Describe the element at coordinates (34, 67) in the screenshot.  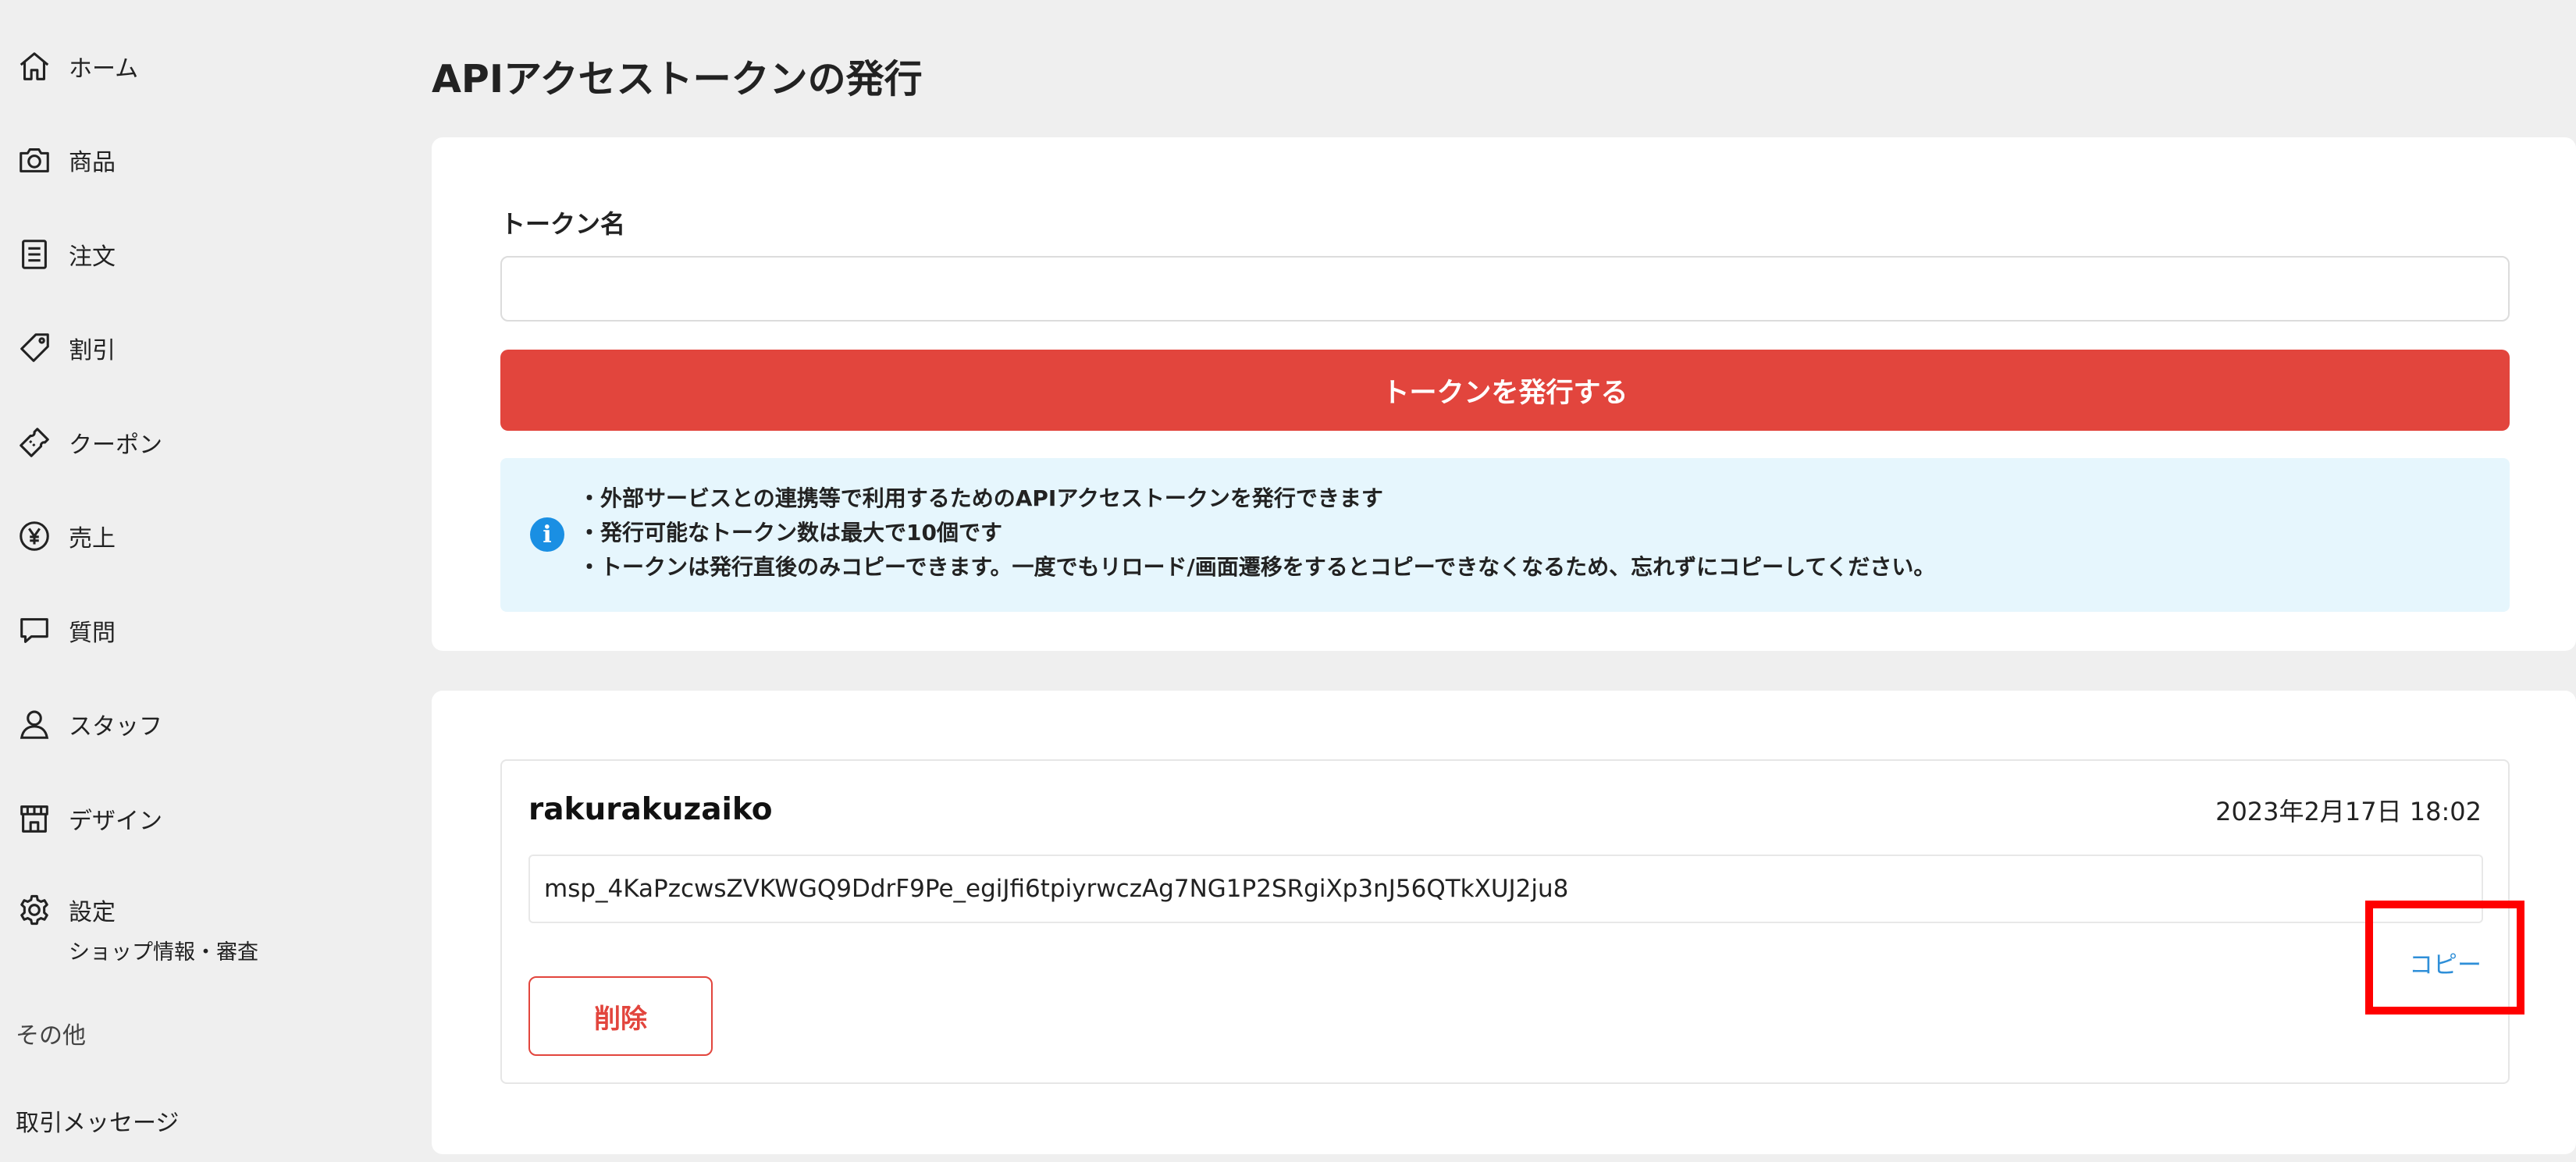
I see `home-icon` at that location.